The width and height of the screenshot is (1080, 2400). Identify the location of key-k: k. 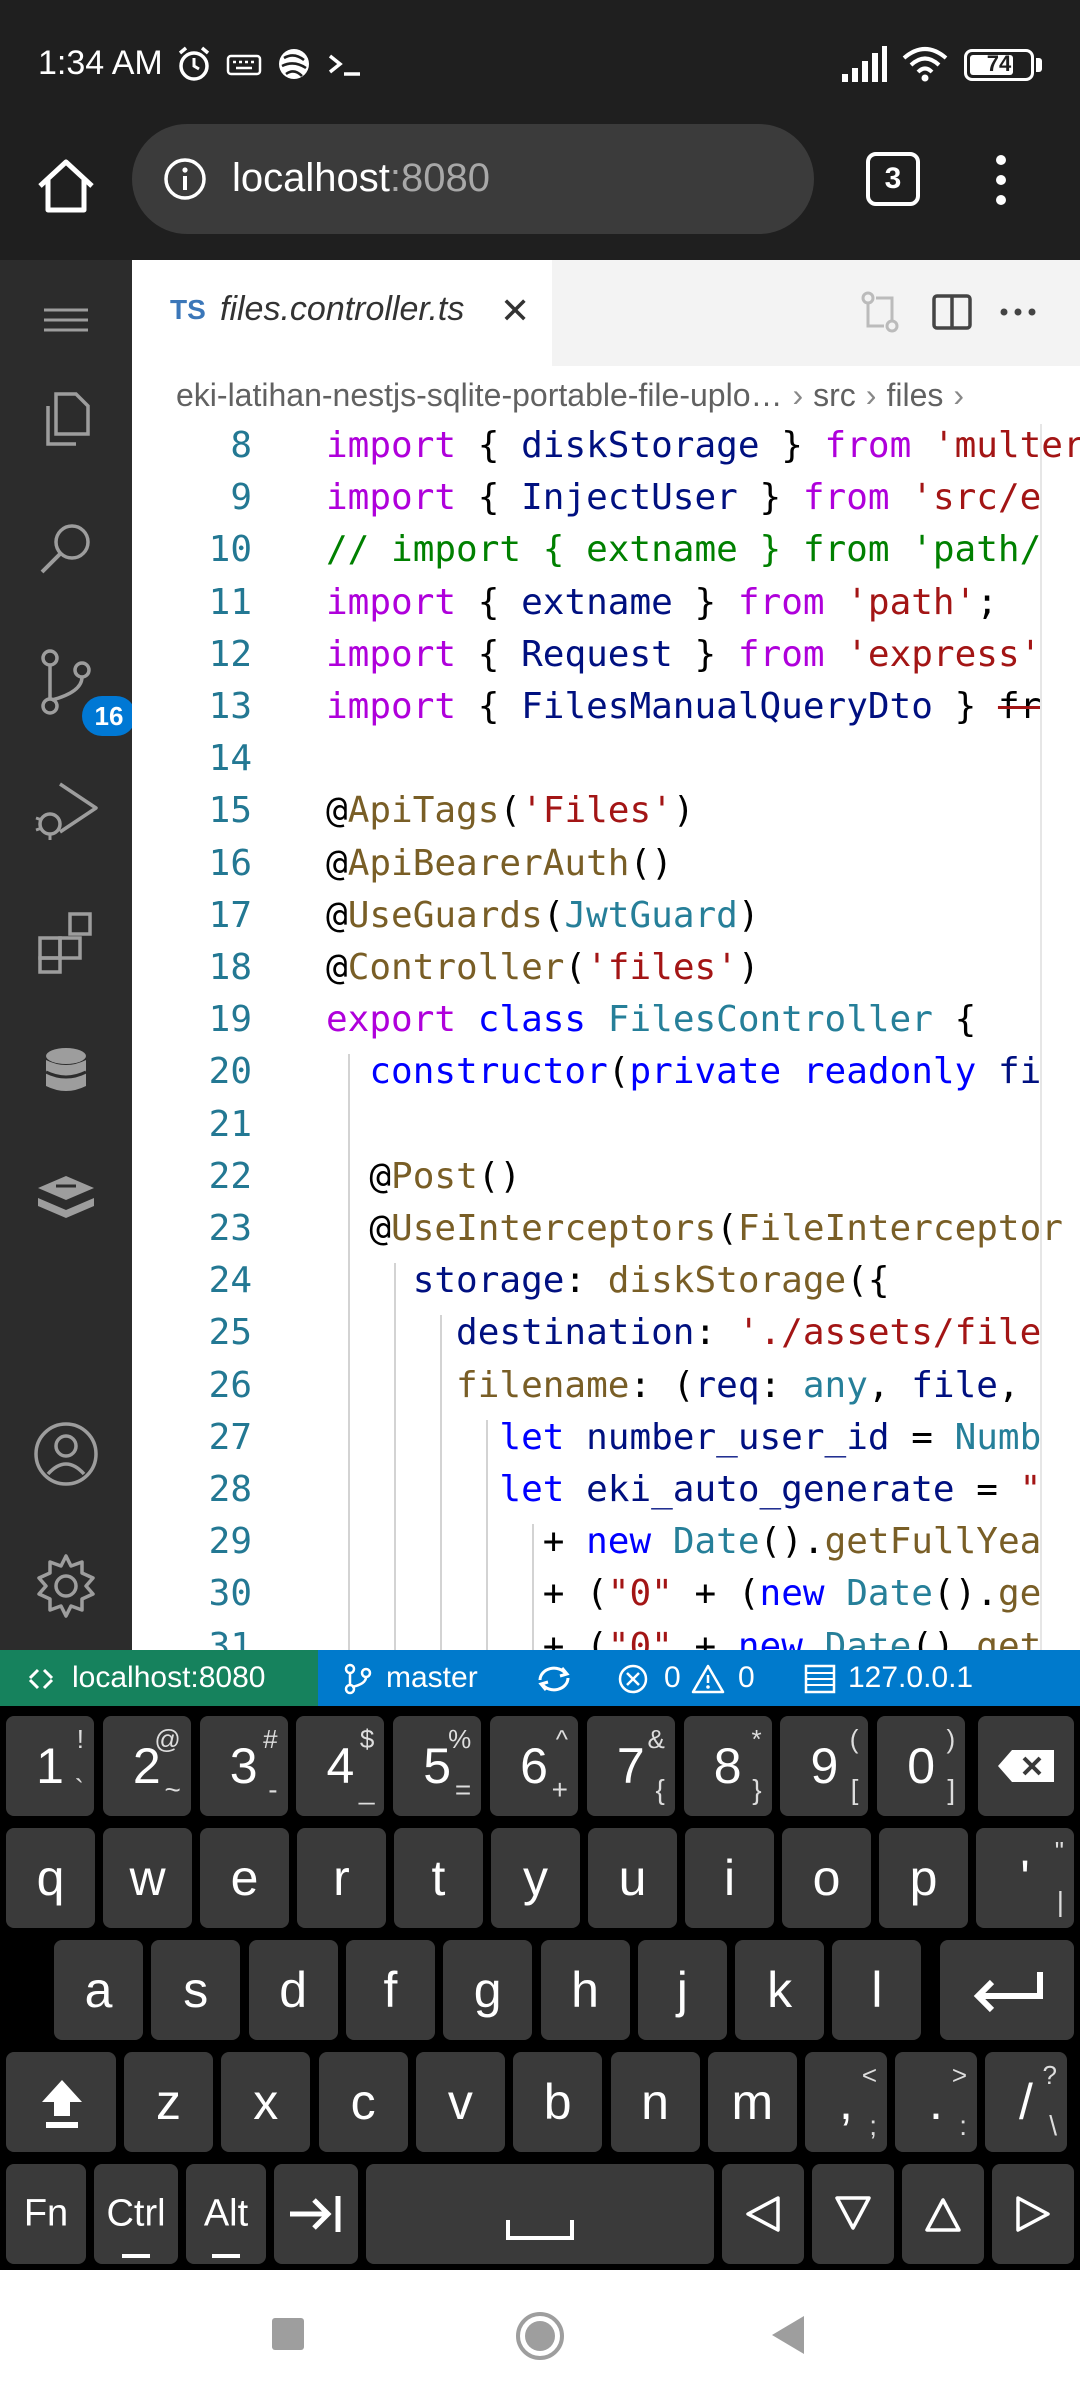
(780, 1990).